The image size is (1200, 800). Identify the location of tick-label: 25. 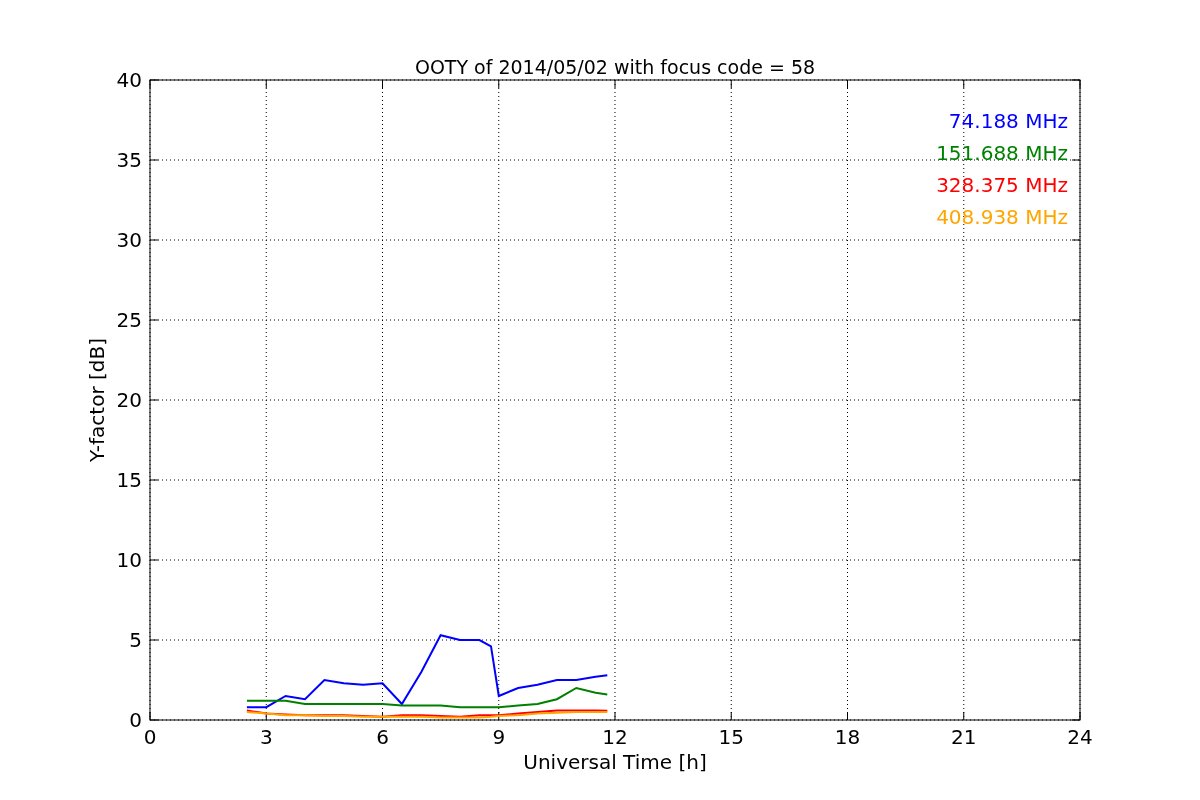
(129, 320).